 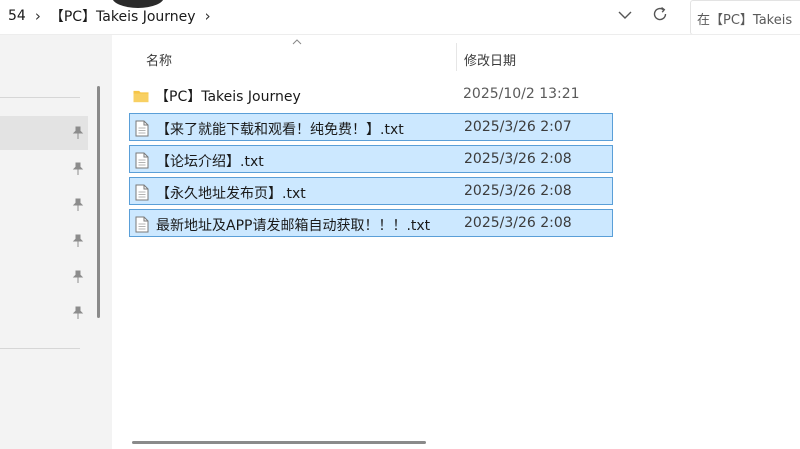 What do you see at coordinates (159, 59) in the screenshot?
I see `column-header-name: 名称` at bounding box center [159, 59].